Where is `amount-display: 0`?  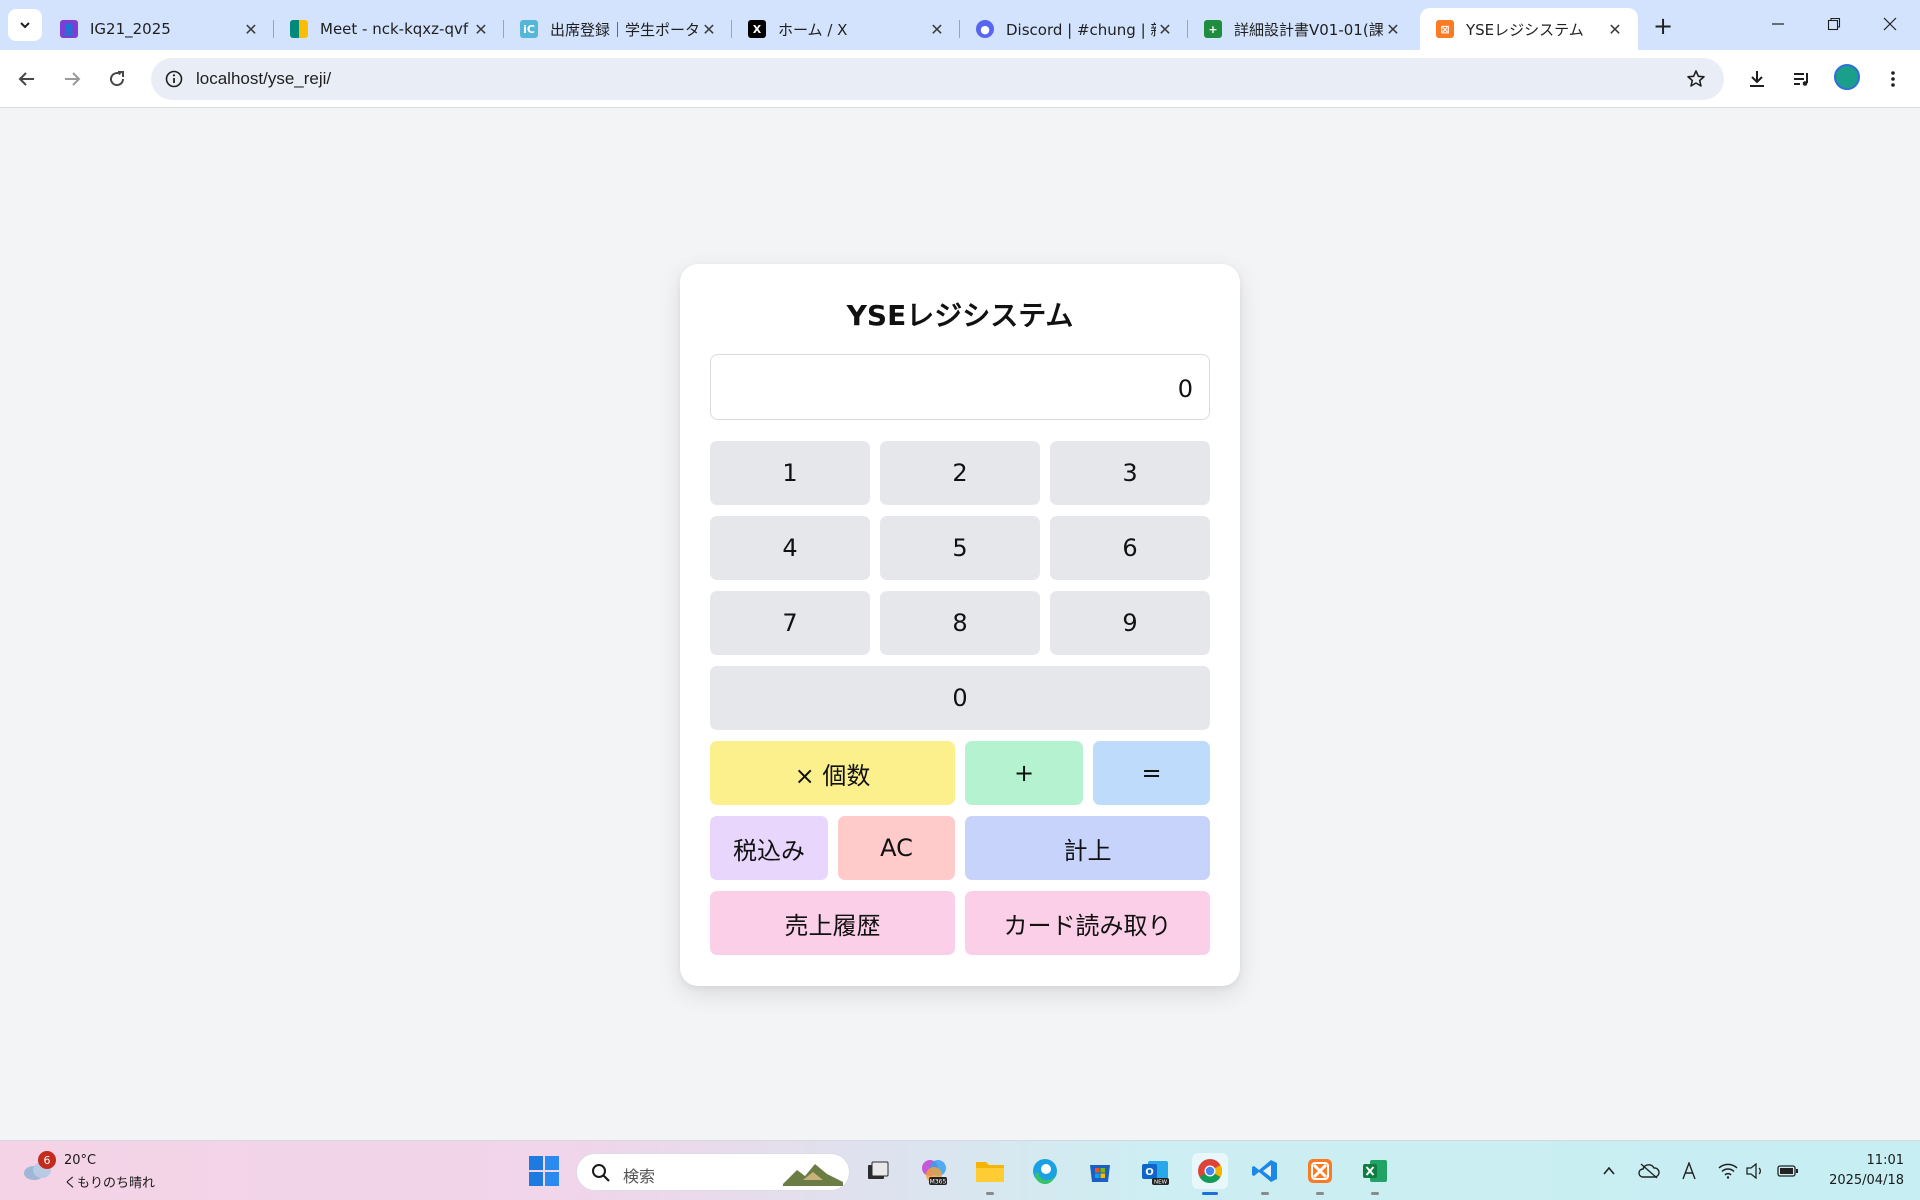 amount-display: 0 is located at coordinates (960, 387).